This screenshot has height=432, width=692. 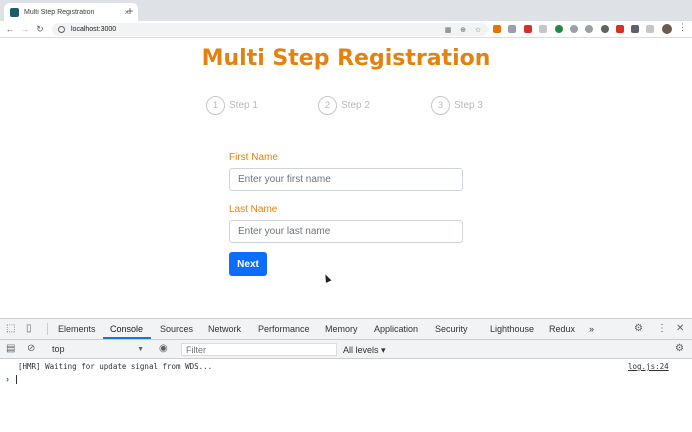 I want to click on tab-application: Application, so click(x=396, y=329).